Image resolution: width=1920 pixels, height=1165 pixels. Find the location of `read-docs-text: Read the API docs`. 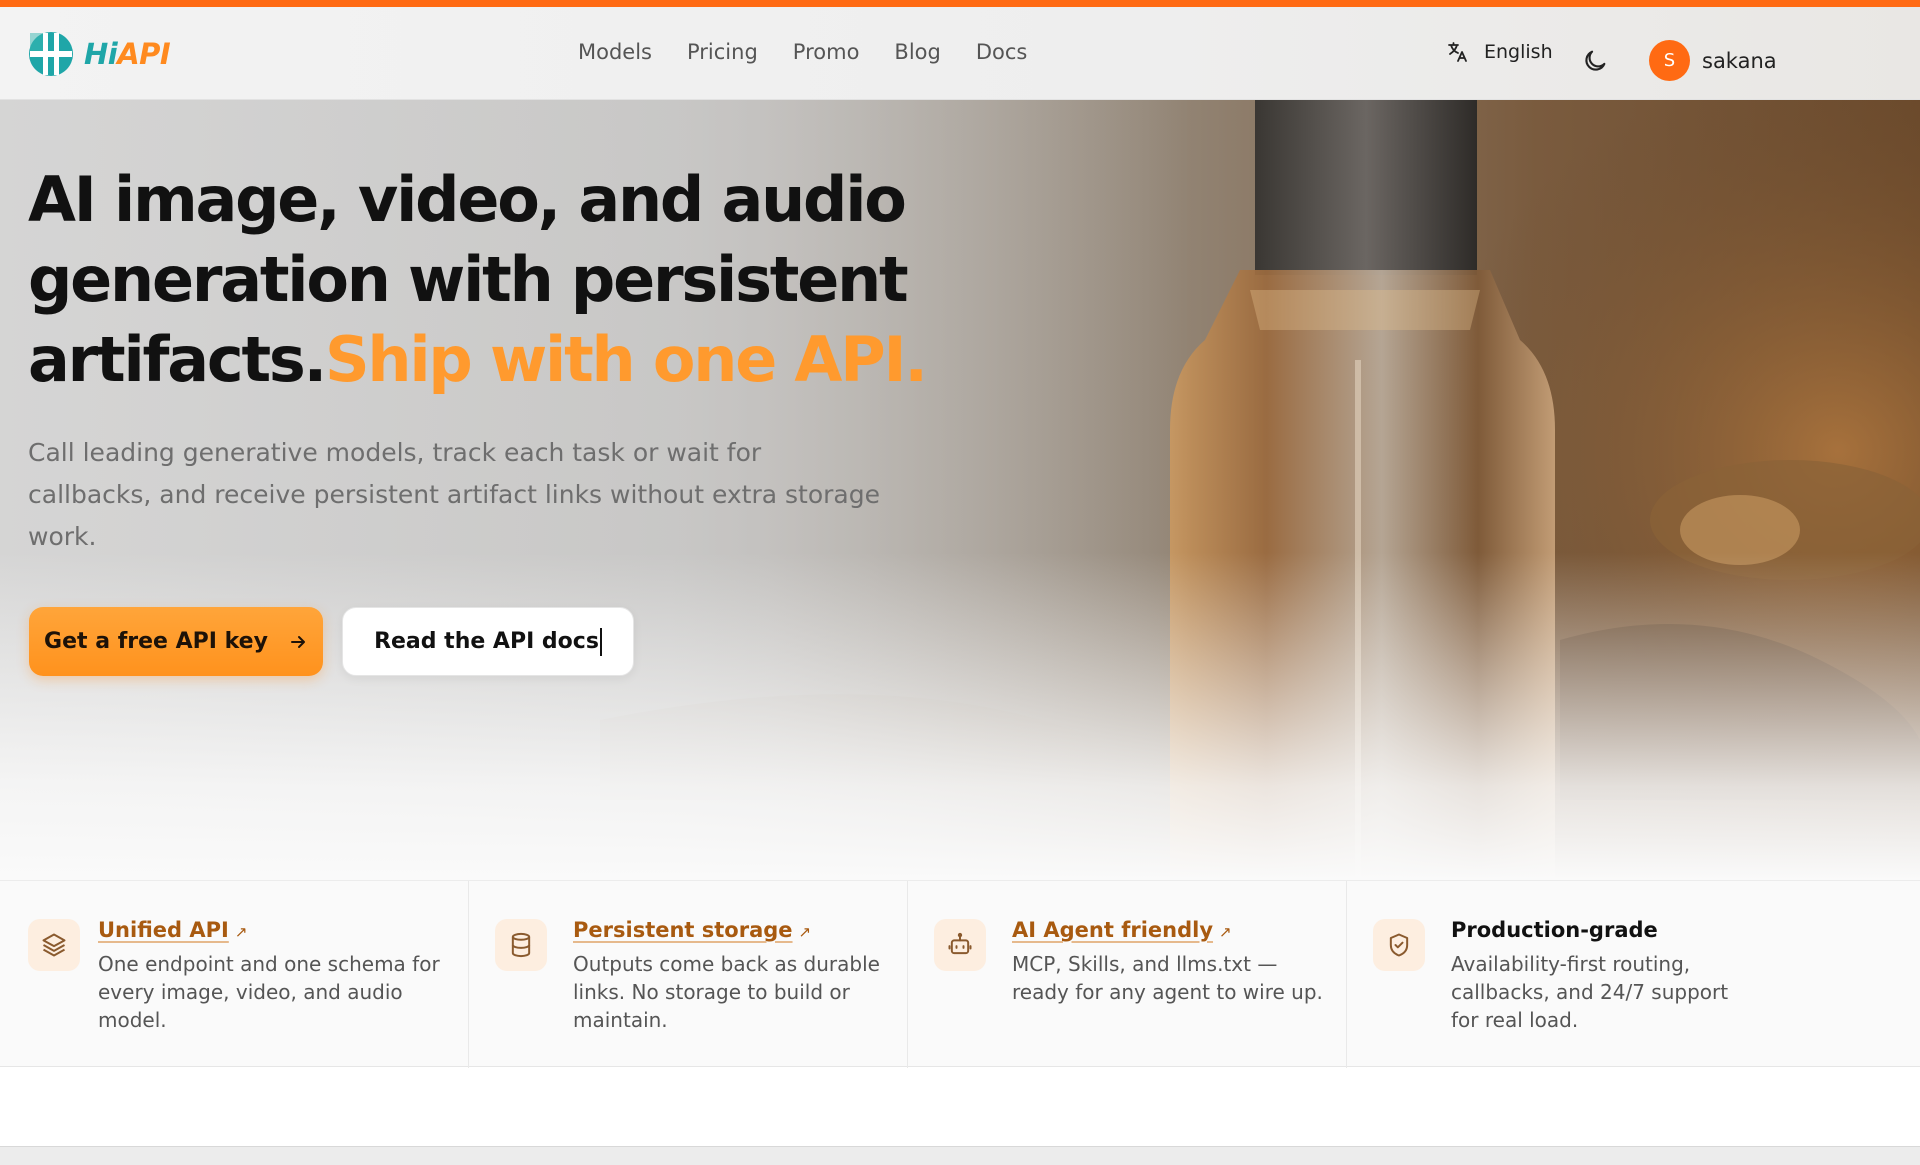

read-docs-text: Read the API docs is located at coordinates (486, 641).